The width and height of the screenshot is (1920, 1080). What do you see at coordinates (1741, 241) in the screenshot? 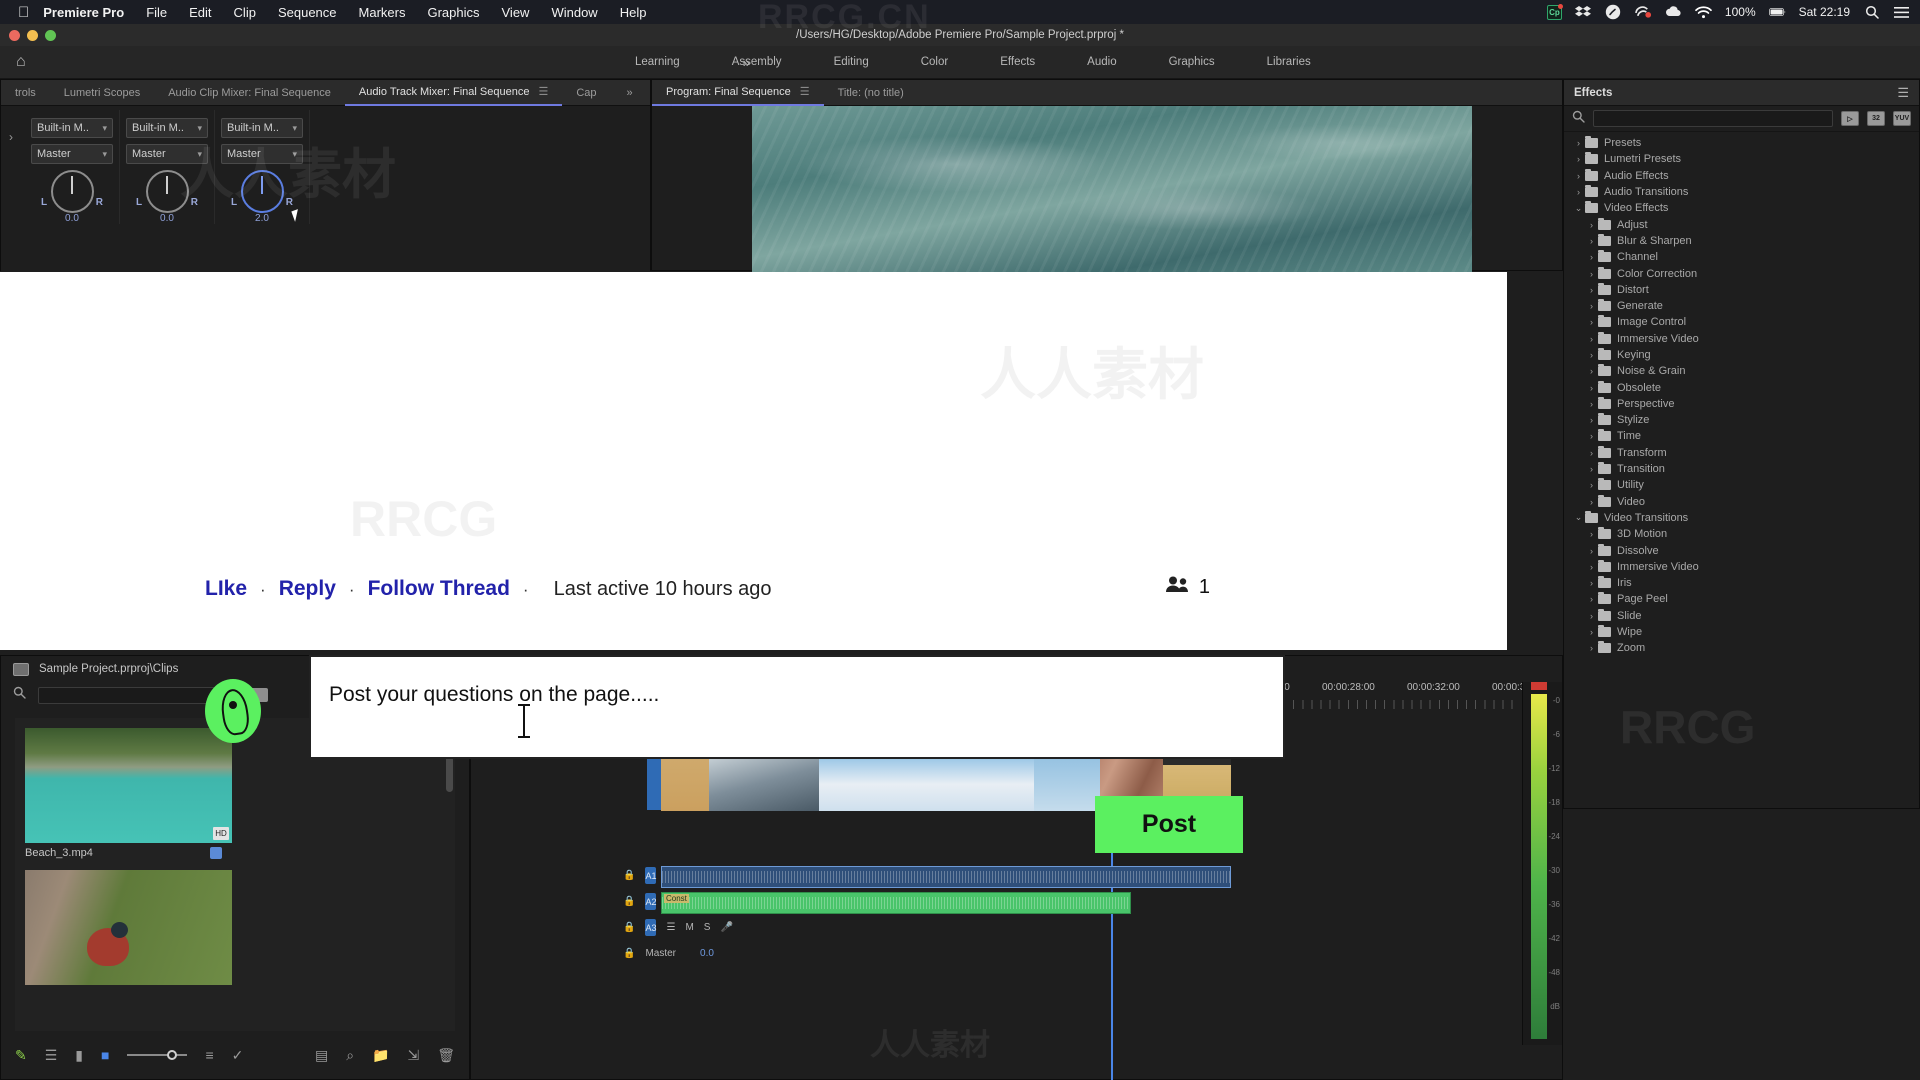
I see `effects-tree-item: › Blur & Sharpen` at bounding box center [1741, 241].